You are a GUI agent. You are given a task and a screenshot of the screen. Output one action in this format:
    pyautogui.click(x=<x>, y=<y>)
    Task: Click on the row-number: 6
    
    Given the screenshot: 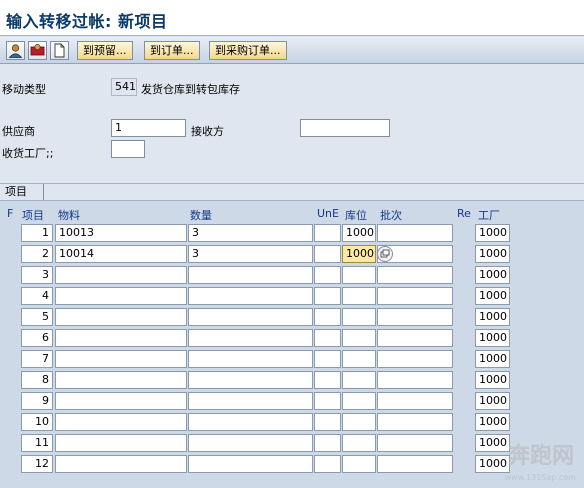 What is the action you would take?
    pyautogui.click(x=37, y=338)
    